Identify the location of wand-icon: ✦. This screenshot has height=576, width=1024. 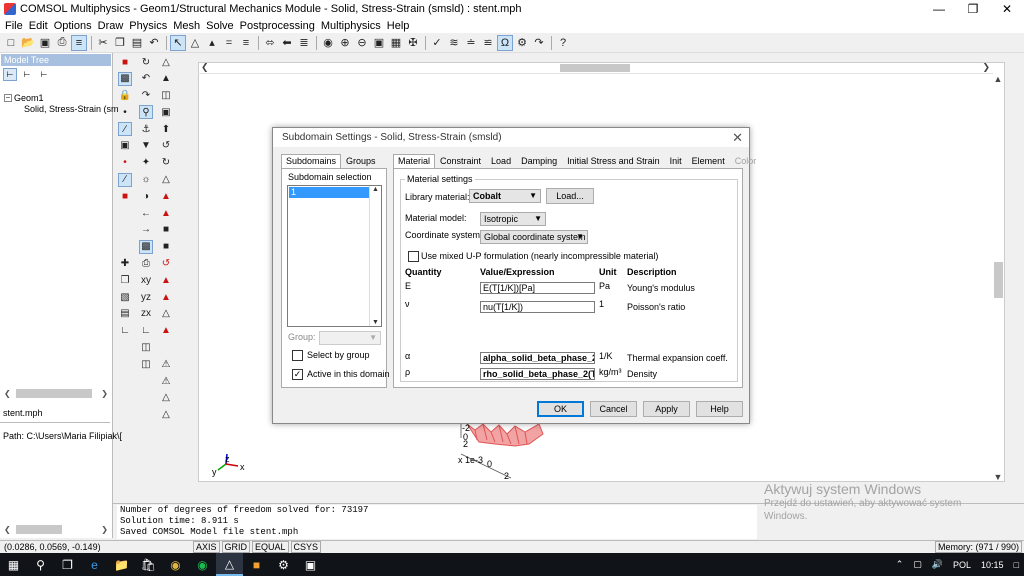
(146, 163).